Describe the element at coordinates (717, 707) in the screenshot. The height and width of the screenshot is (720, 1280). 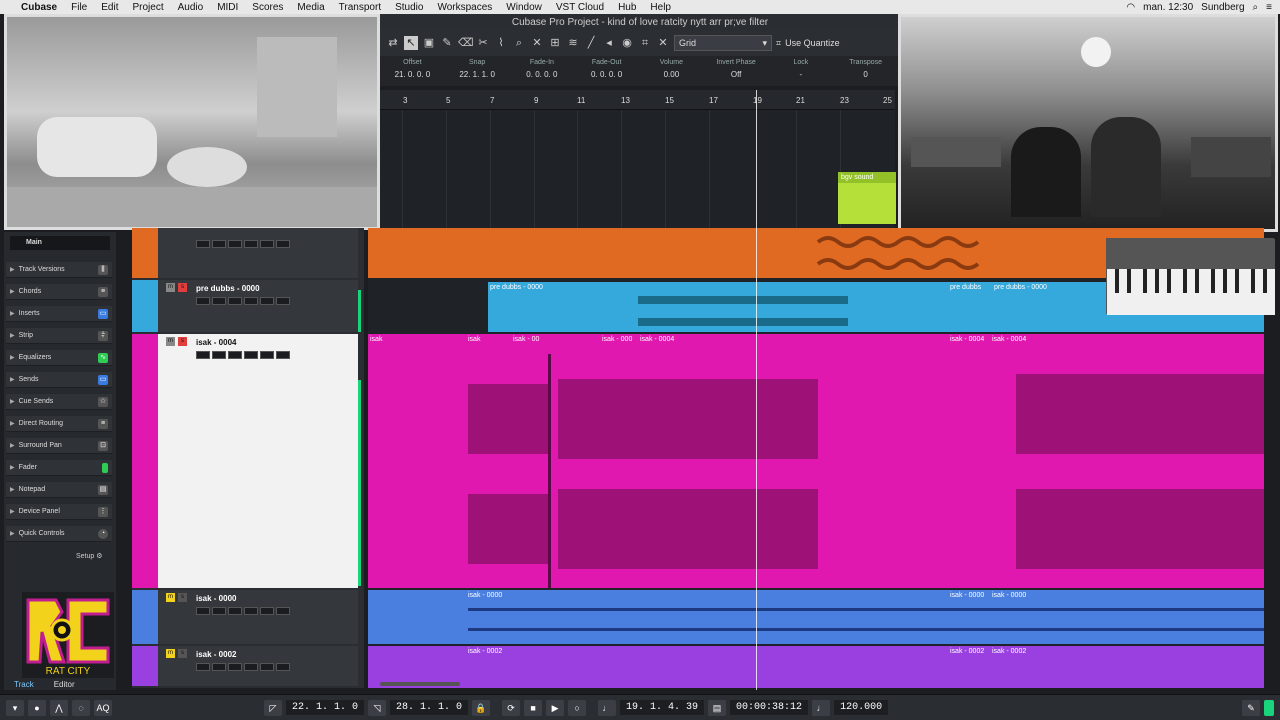
I see `time-format-icon: ▤` at that location.